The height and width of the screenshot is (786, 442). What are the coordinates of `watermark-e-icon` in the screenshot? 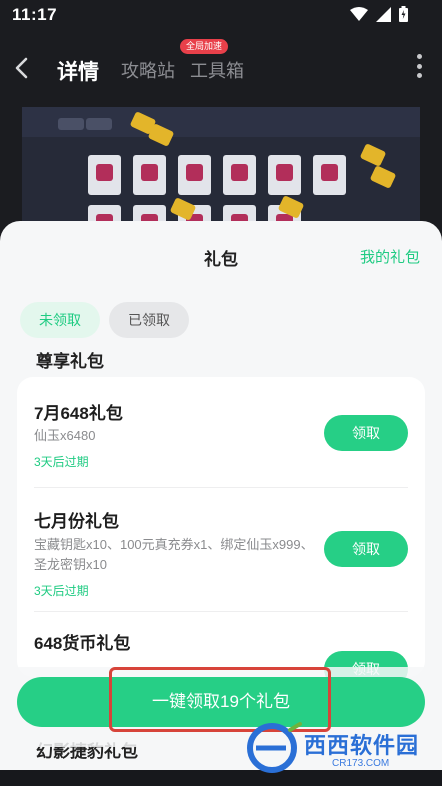 It's located at (274, 747).